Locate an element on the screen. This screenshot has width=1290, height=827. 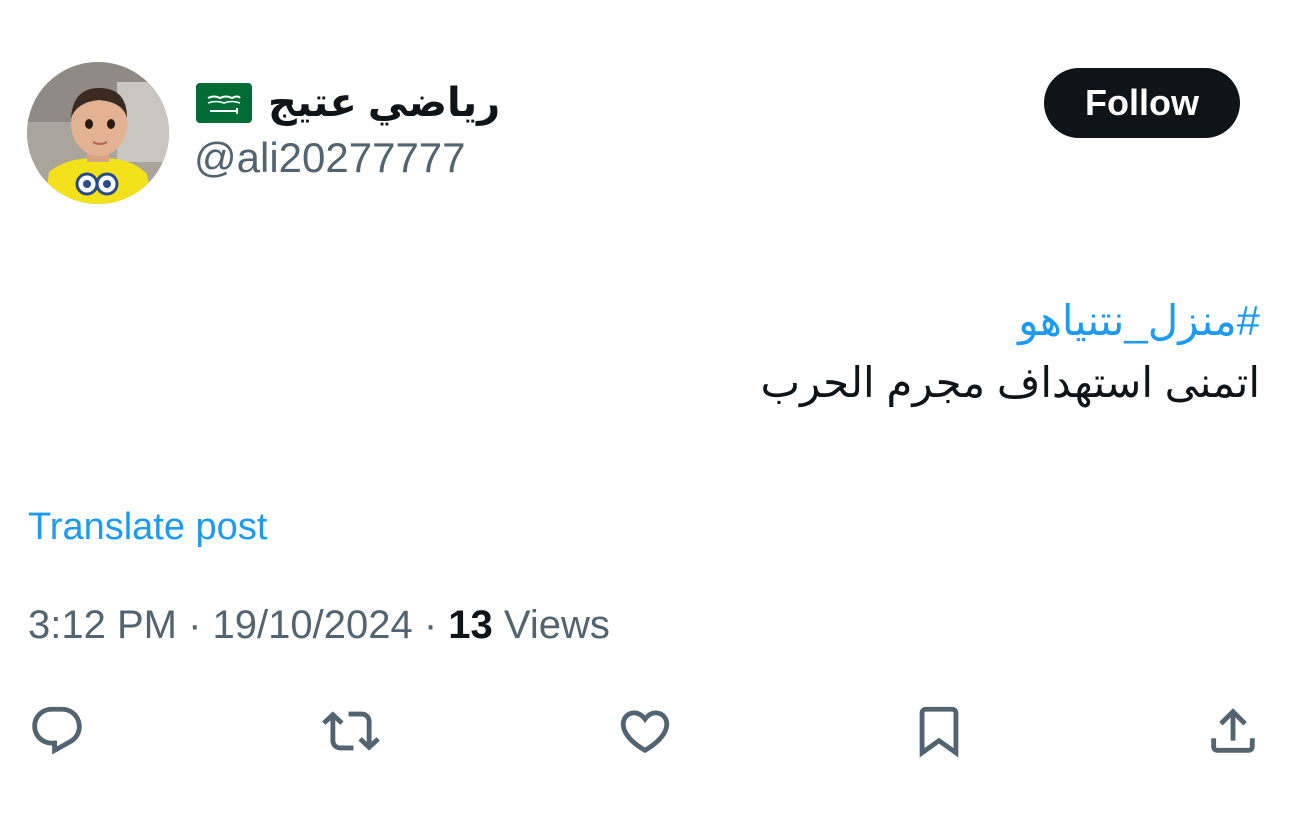
reply-button is located at coordinates (57, 731).